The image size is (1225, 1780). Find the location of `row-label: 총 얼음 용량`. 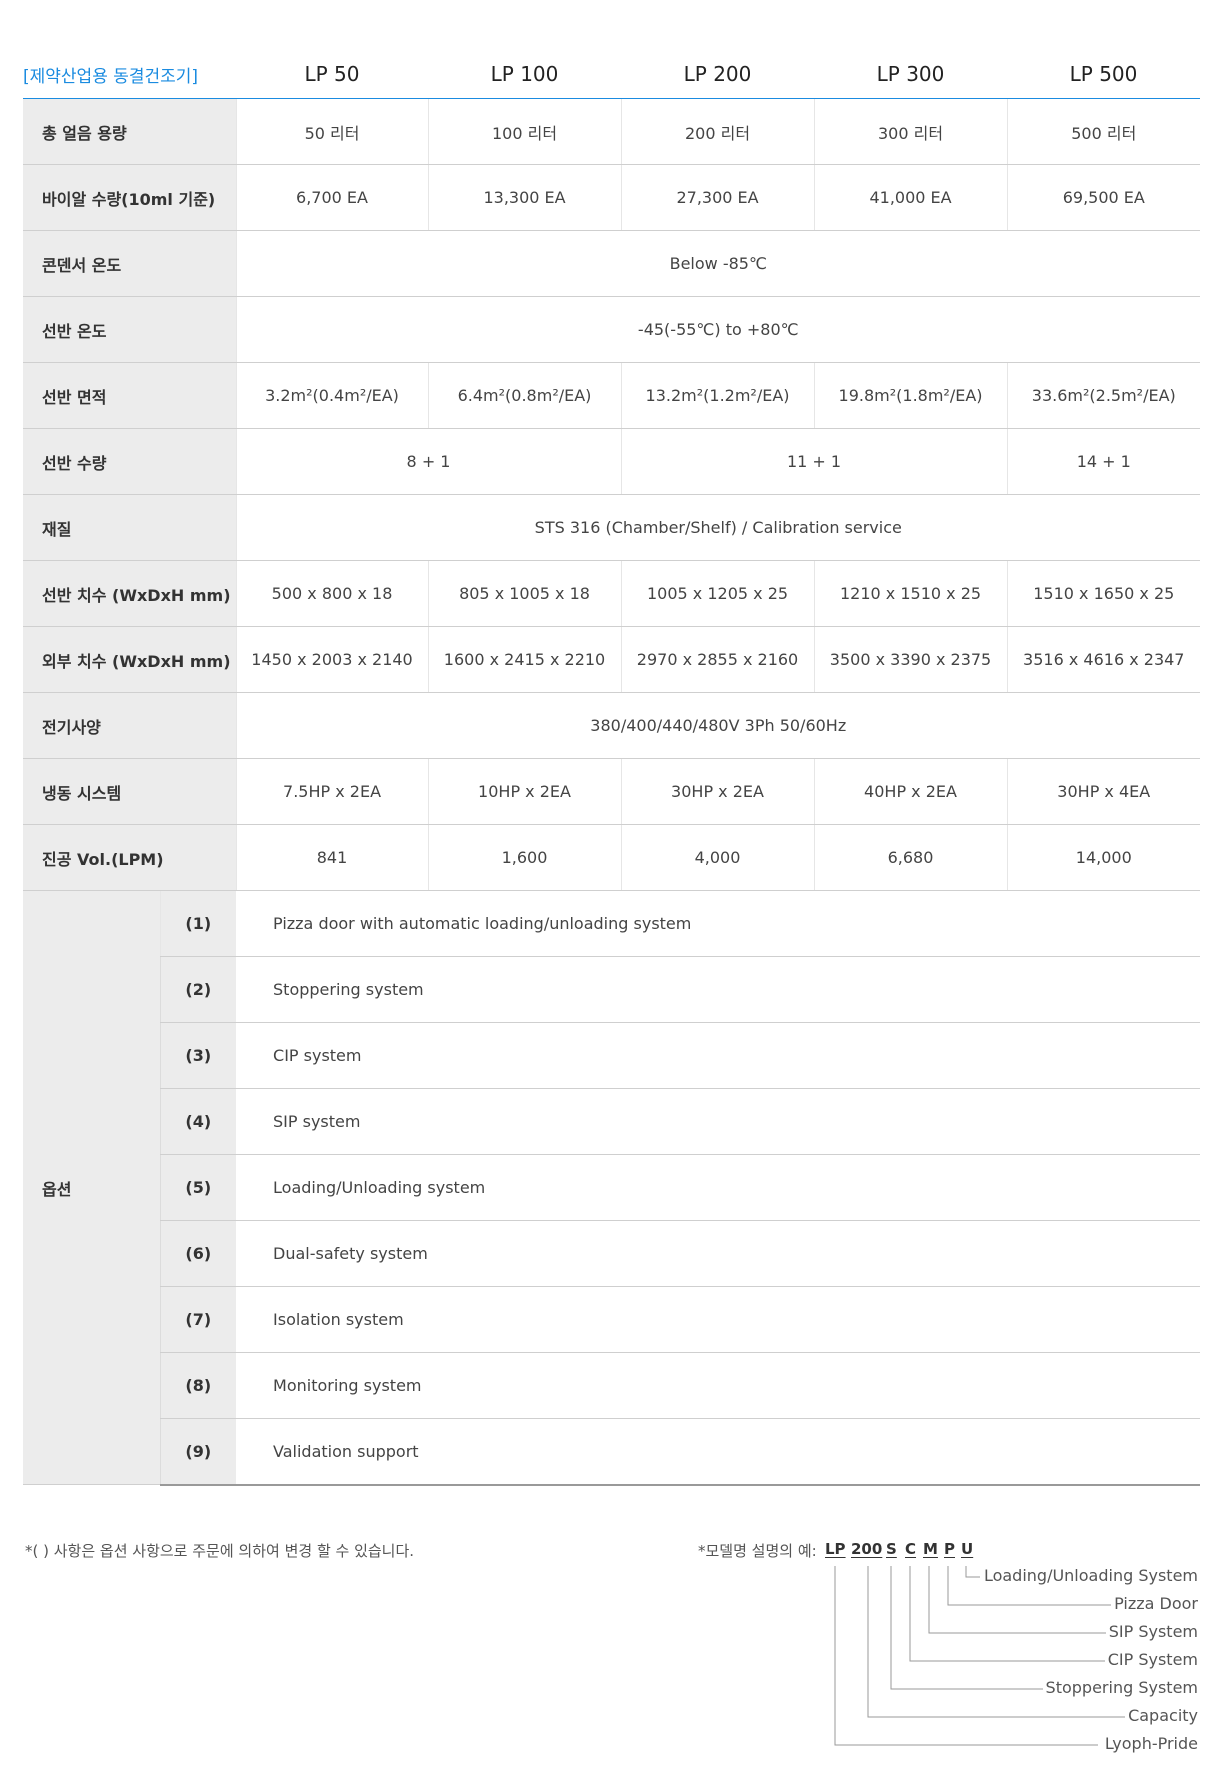

row-label: 총 얼음 용량 is located at coordinates (130, 131).